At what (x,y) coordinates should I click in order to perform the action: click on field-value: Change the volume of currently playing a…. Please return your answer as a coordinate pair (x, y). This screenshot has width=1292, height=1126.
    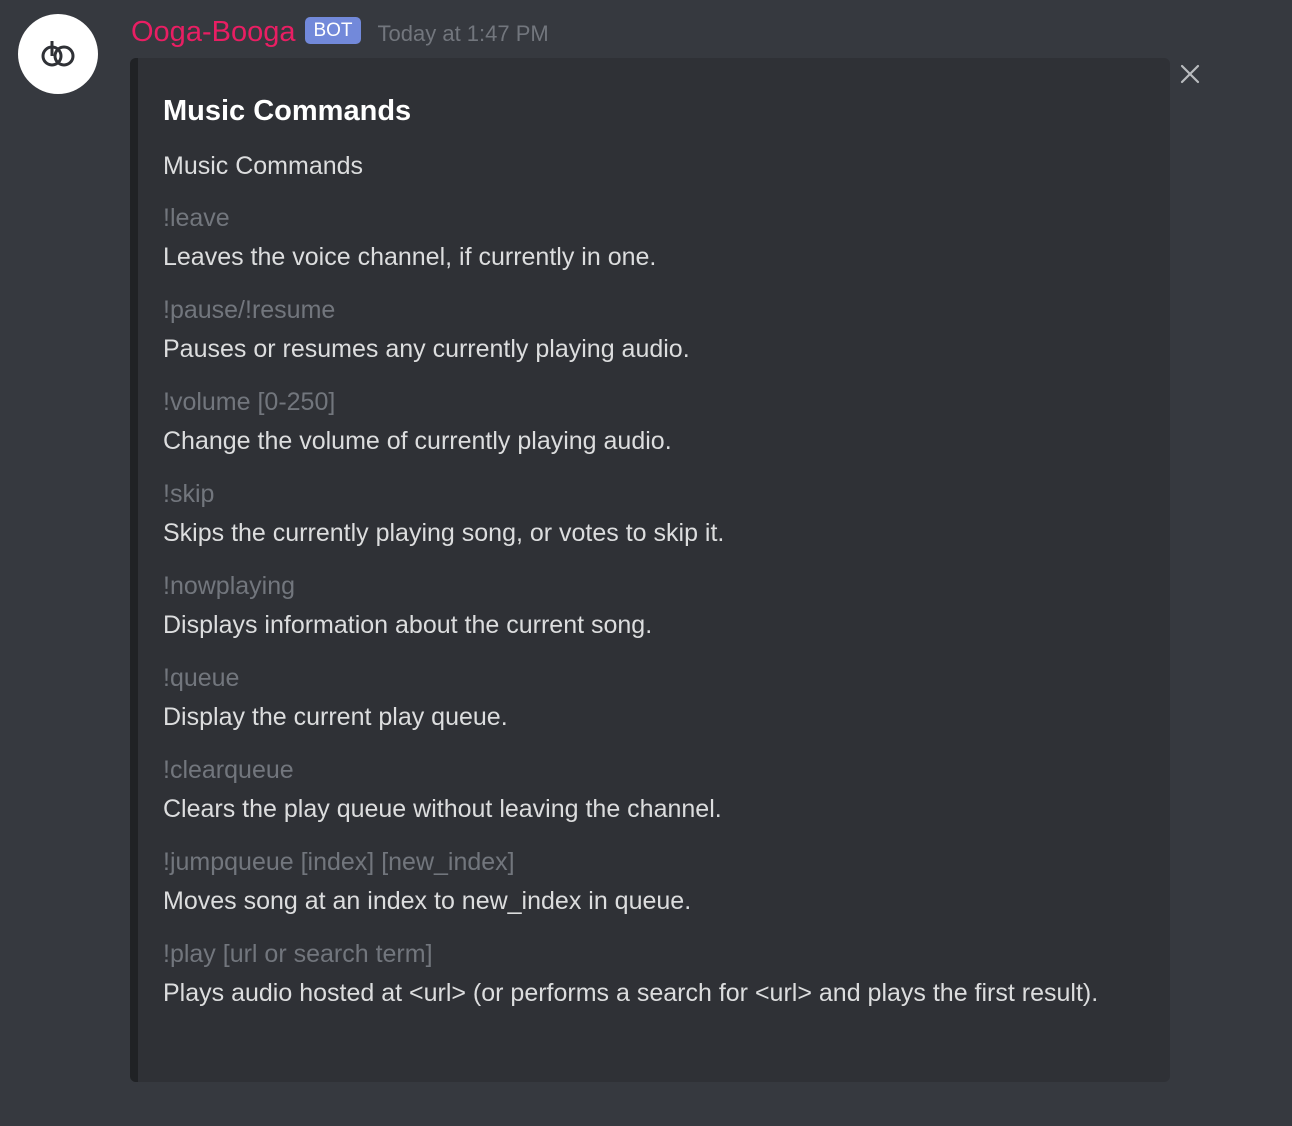
    Looking at the image, I should click on (417, 441).